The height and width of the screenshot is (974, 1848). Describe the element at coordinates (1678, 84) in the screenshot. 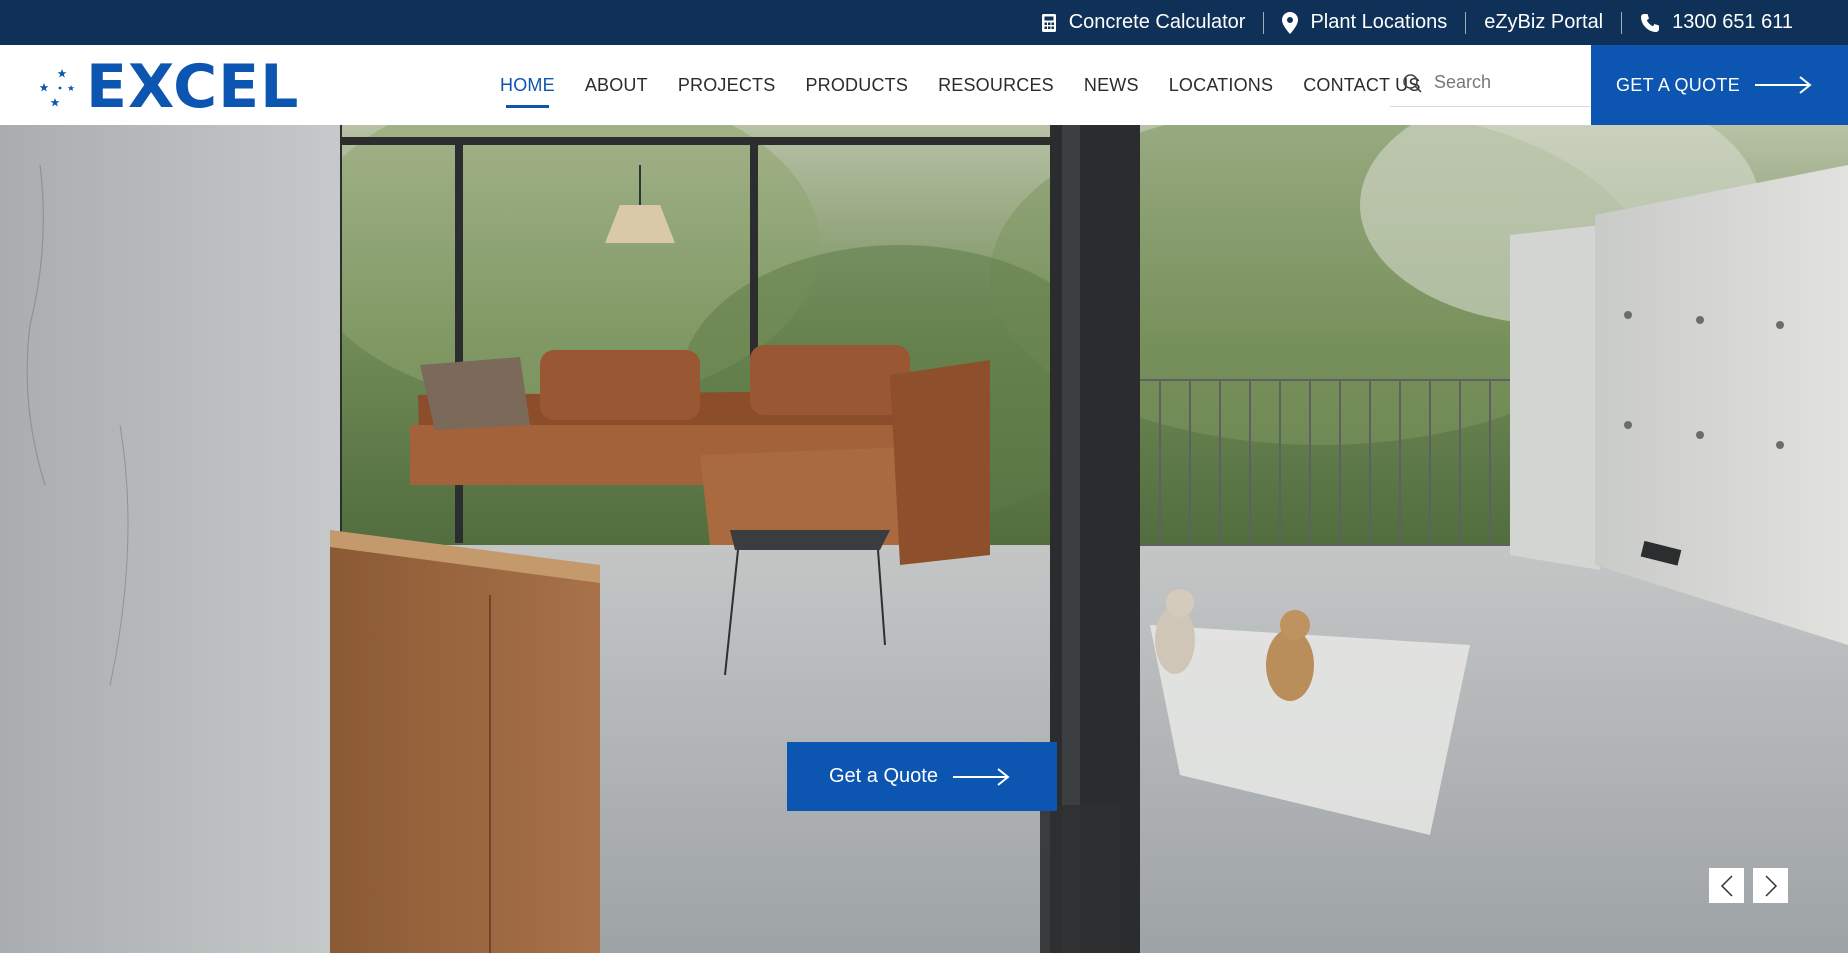

I see `get-a-quote-header-label: GET A QUOTE` at that location.